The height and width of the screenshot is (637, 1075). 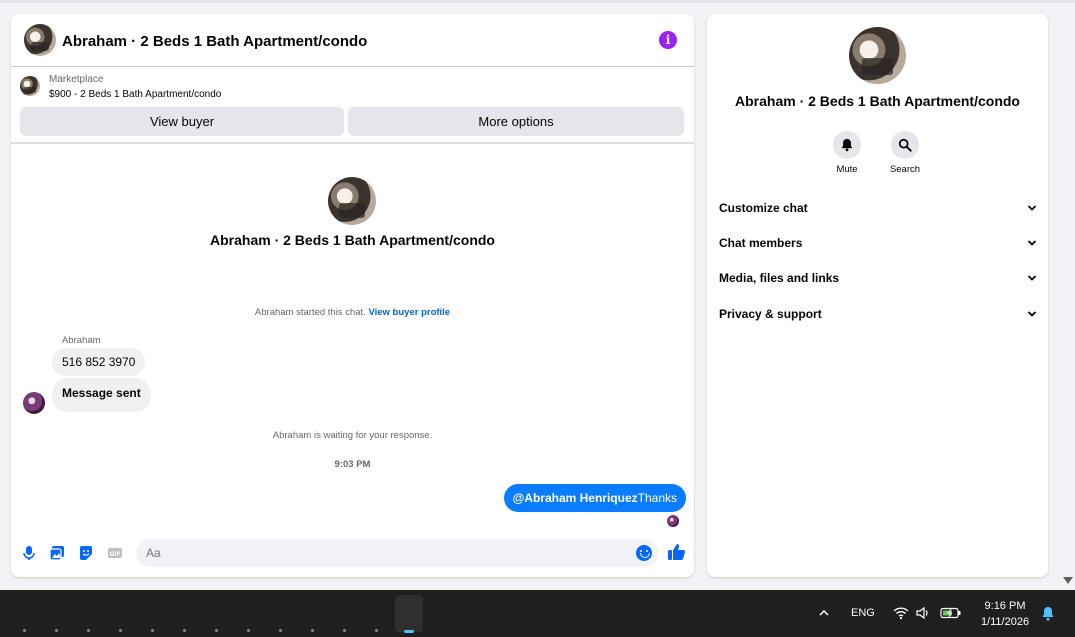 I want to click on svg-text: GIF, so click(x=114, y=554).